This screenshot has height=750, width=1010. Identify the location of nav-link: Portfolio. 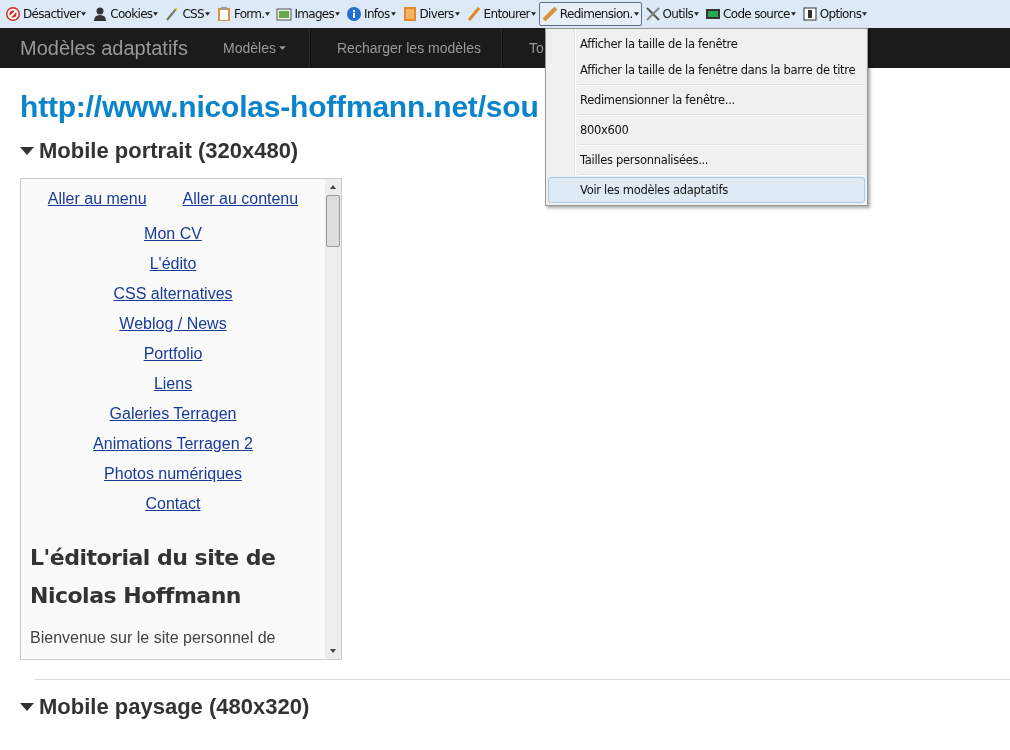
(173, 354).